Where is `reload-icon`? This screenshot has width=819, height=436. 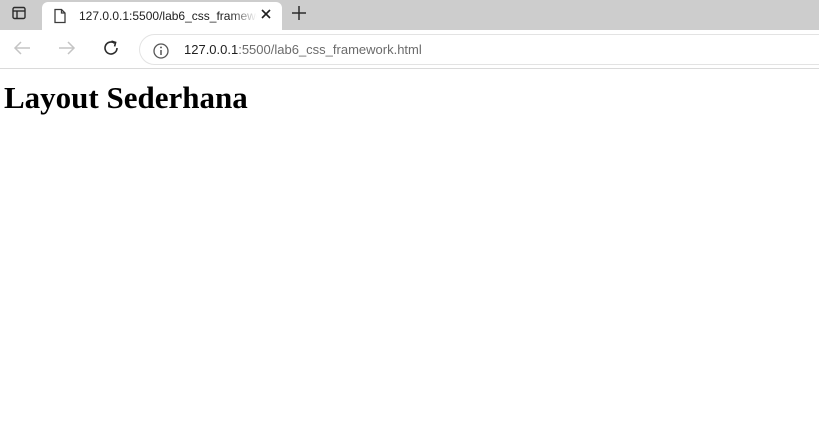 reload-icon is located at coordinates (111, 50).